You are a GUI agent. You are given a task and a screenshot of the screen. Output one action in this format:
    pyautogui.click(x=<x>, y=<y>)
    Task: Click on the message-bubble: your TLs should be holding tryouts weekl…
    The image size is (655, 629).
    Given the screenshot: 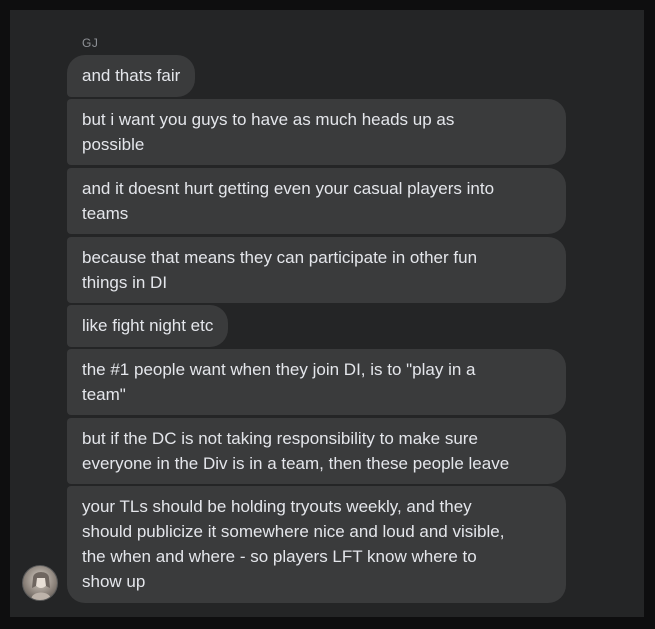 What is the action you would take?
    pyautogui.click(x=316, y=544)
    